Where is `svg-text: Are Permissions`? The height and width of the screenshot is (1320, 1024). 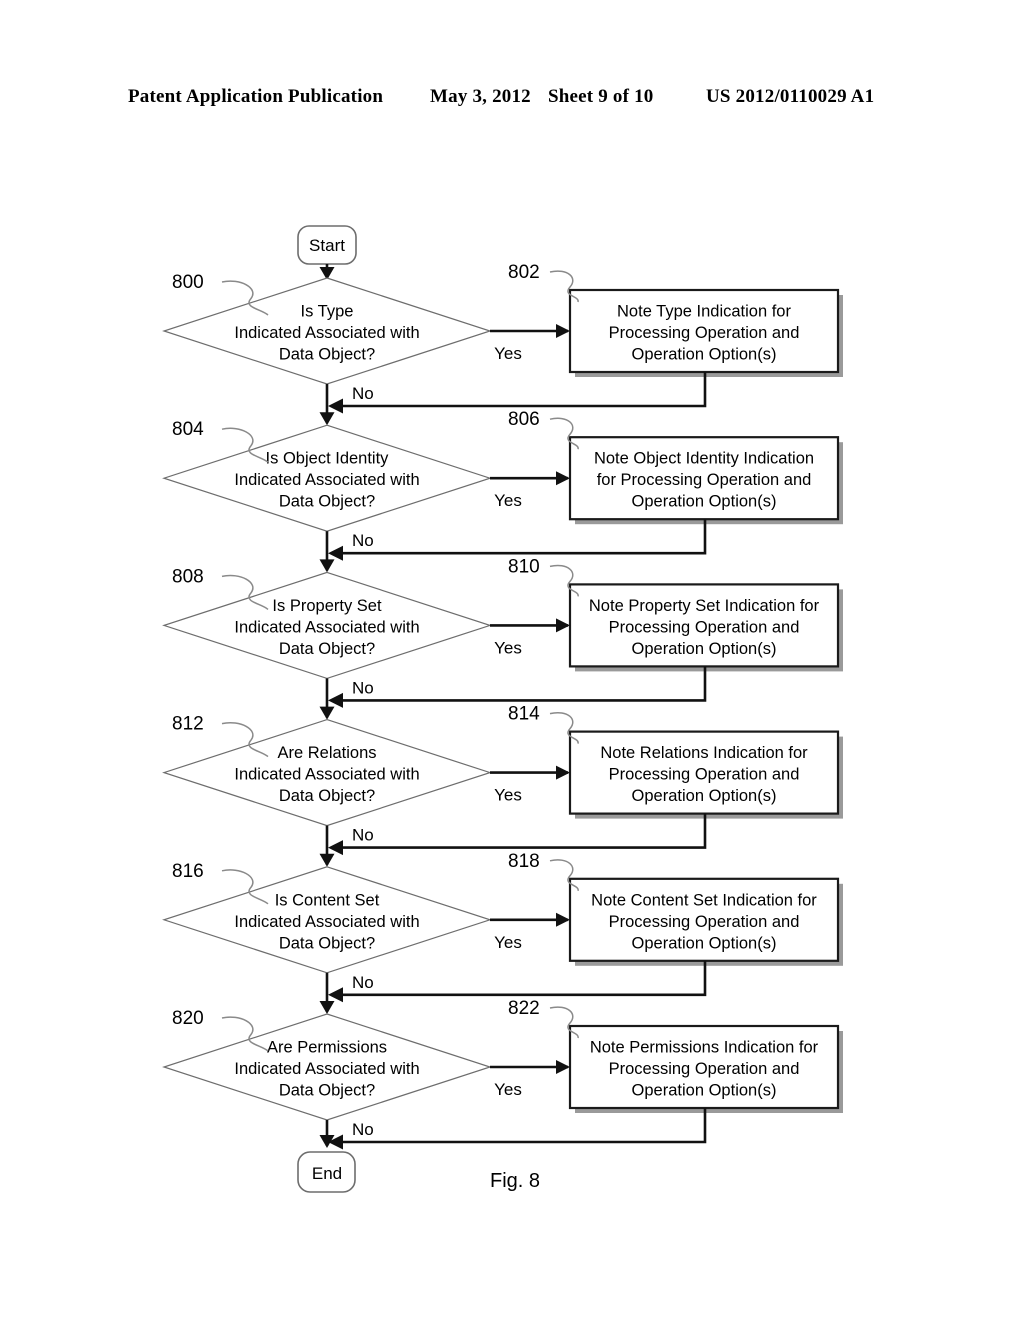
svg-text: Are Permissions is located at coordinates (327, 1048).